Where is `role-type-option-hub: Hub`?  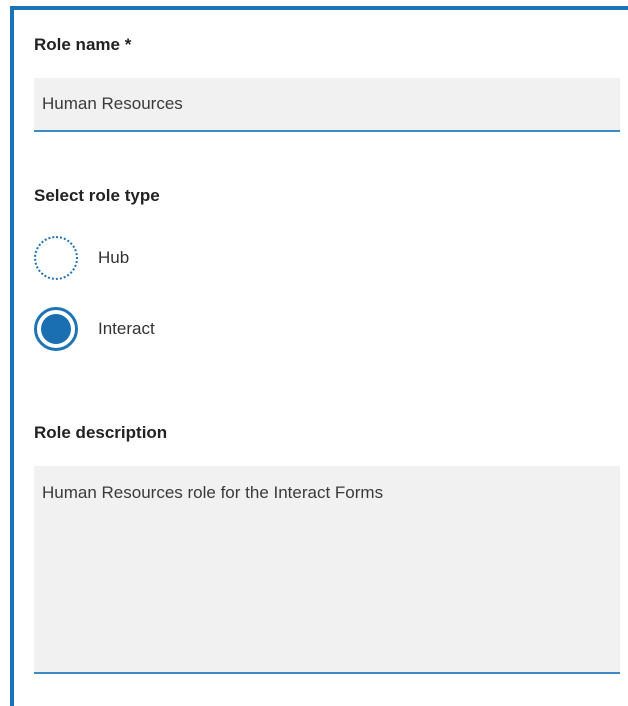 role-type-option-hub: Hub is located at coordinates (81, 258).